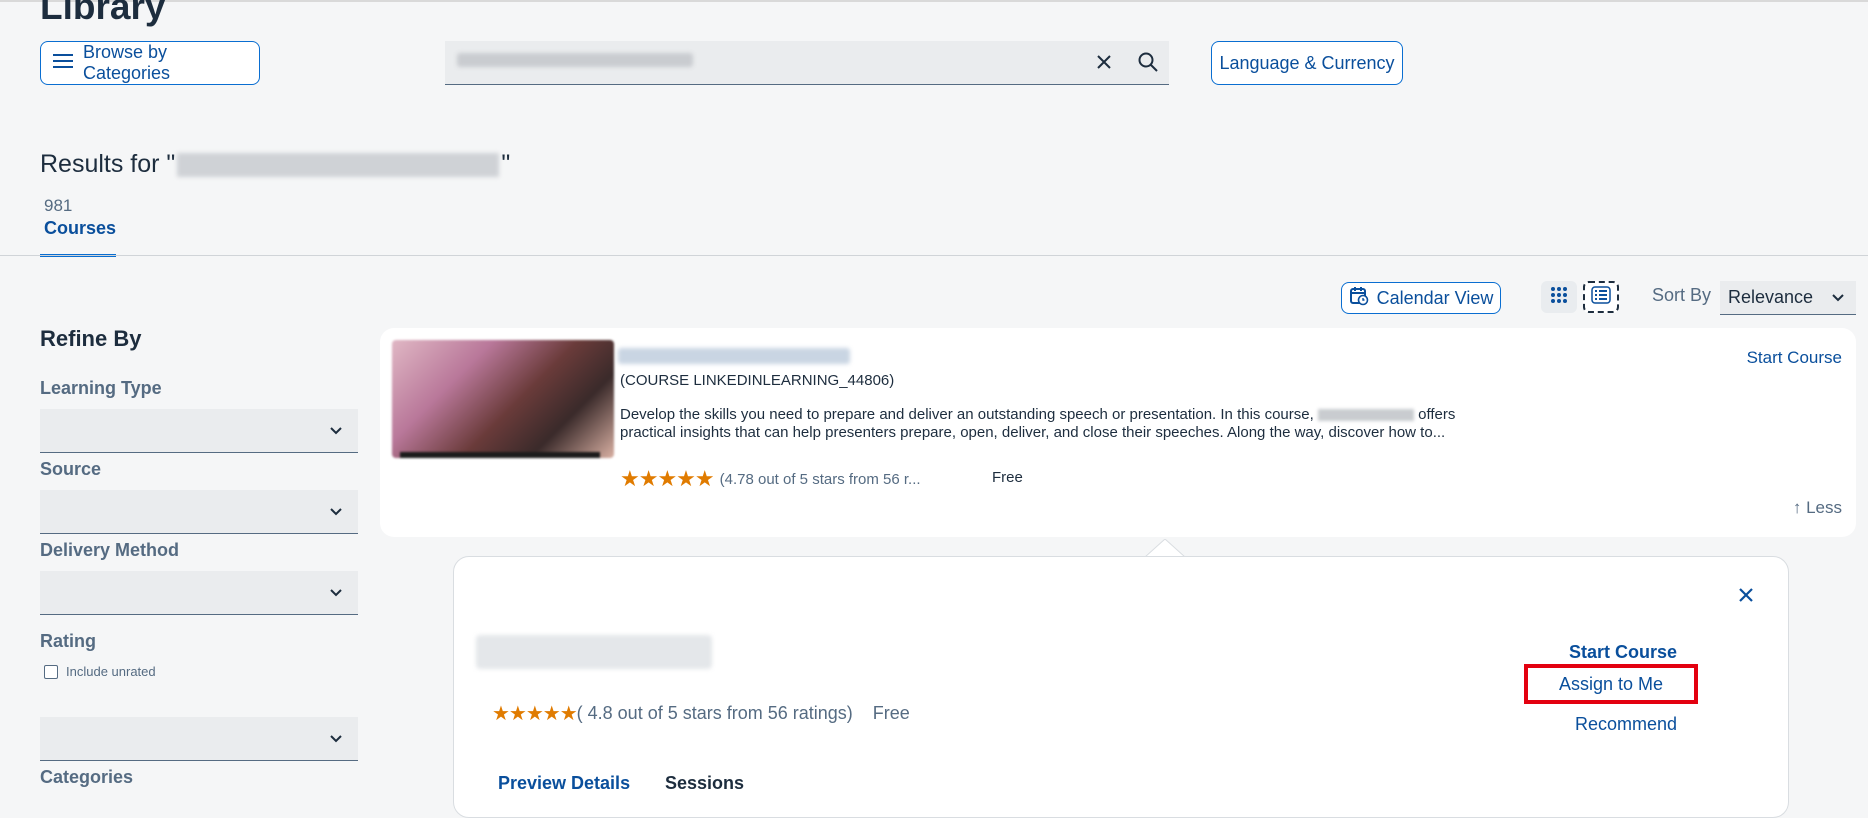 The height and width of the screenshot is (818, 1868). I want to click on top-border, so click(934, 1).